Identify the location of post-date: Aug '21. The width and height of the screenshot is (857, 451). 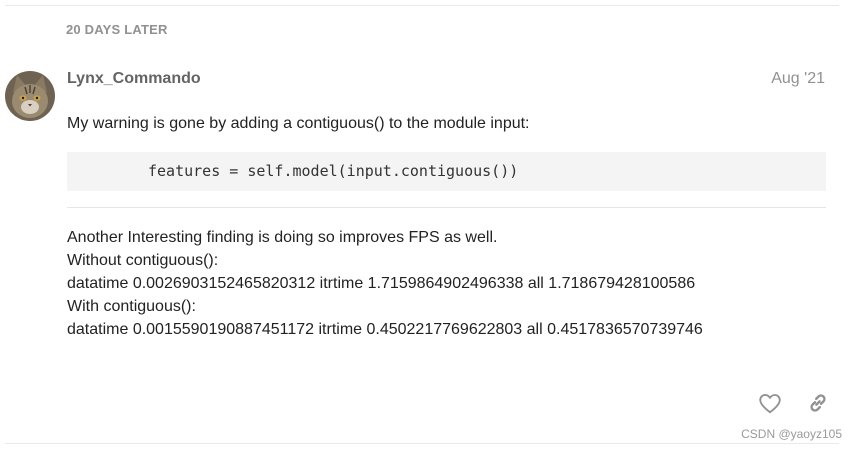
(798, 79).